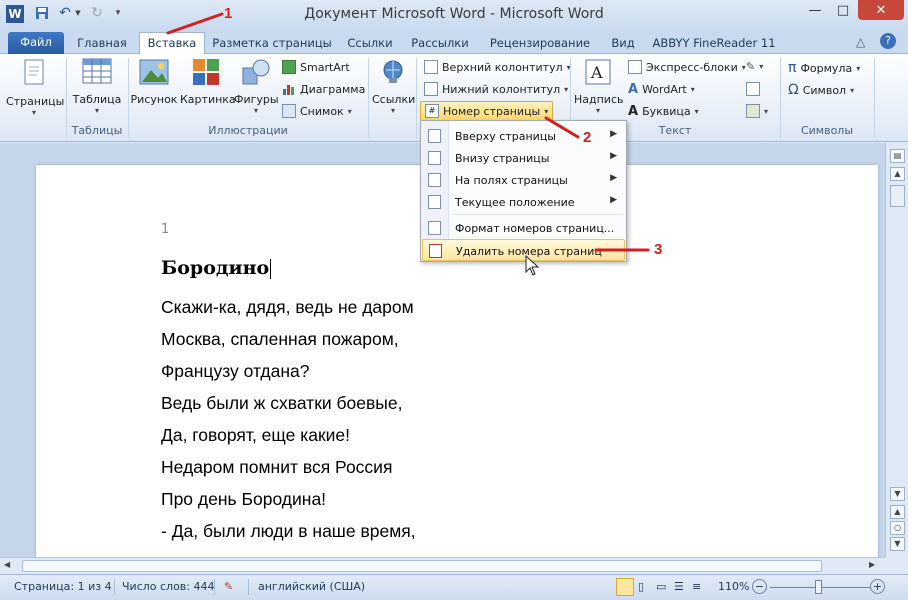 The height and width of the screenshot is (600, 908). What do you see at coordinates (658, 249) in the screenshot?
I see `annotation-number-3: 3` at bounding box center [658, 249].